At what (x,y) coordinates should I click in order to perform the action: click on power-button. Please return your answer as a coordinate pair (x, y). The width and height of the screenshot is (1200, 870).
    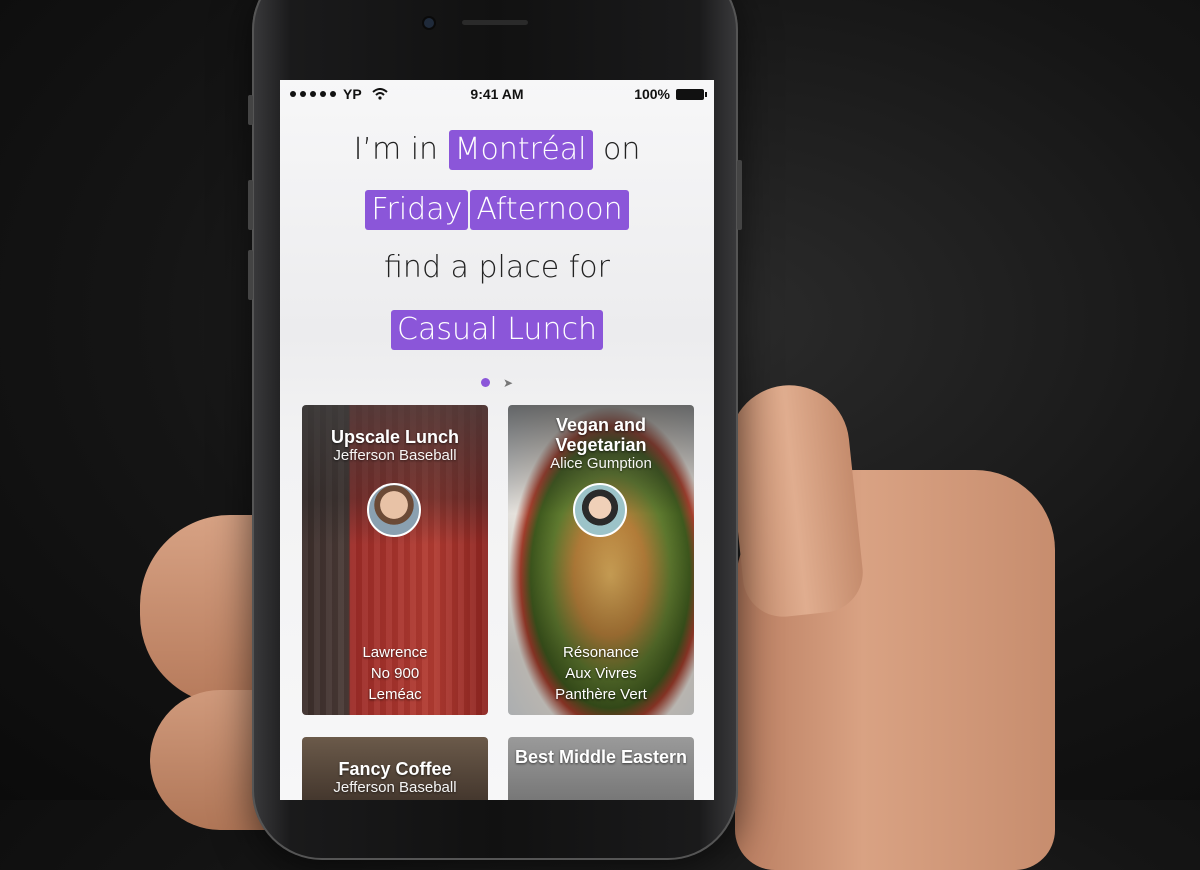
    Looking at the image, I should click on (739, 195).